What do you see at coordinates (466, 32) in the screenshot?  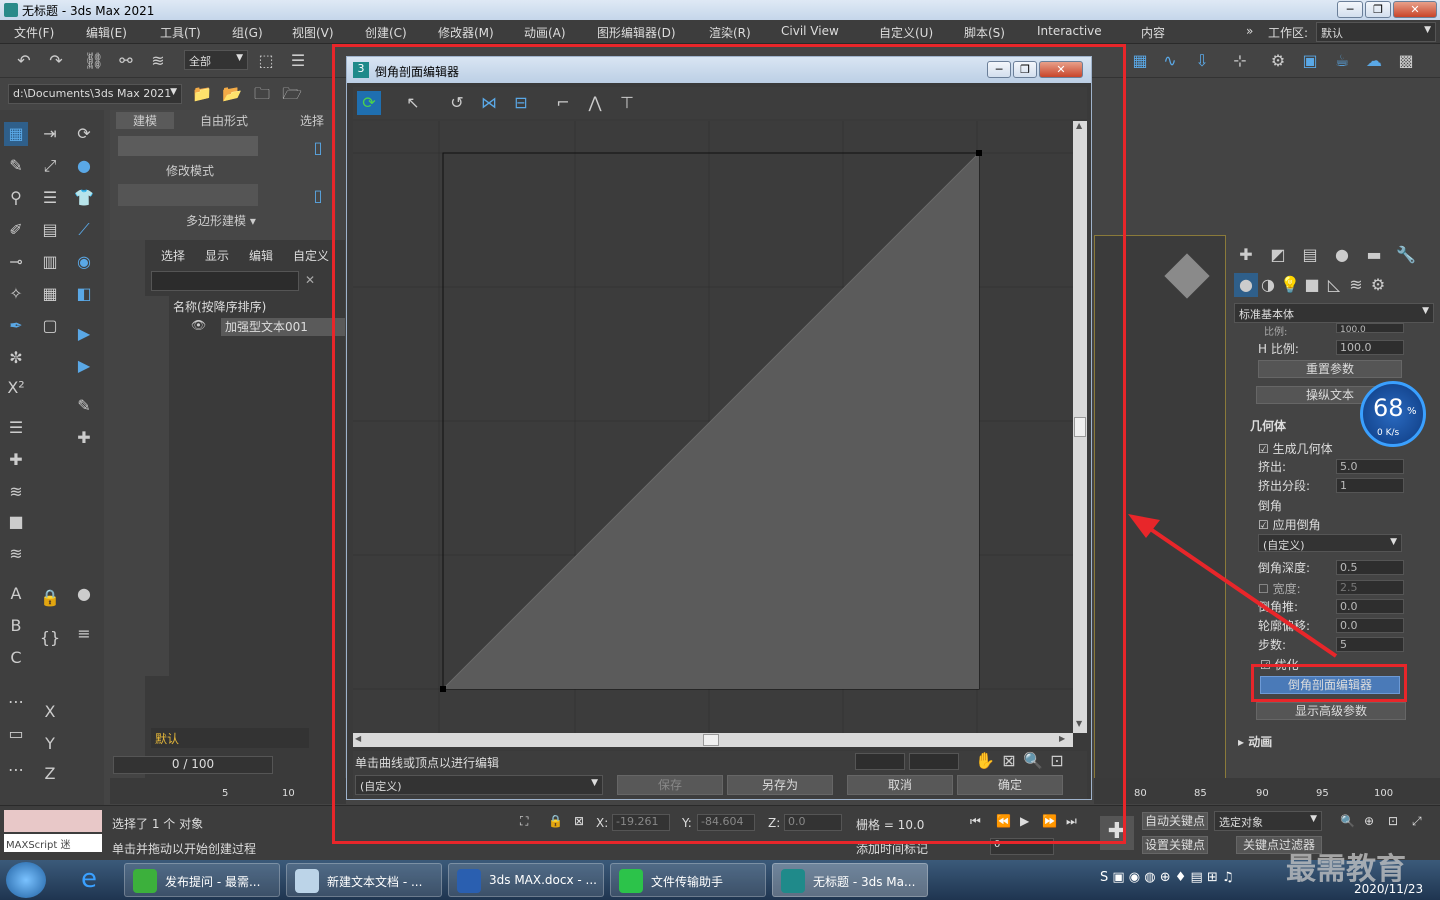 I see `menu-modifiers: 修改器(M)` at bounding box center [466, 32].